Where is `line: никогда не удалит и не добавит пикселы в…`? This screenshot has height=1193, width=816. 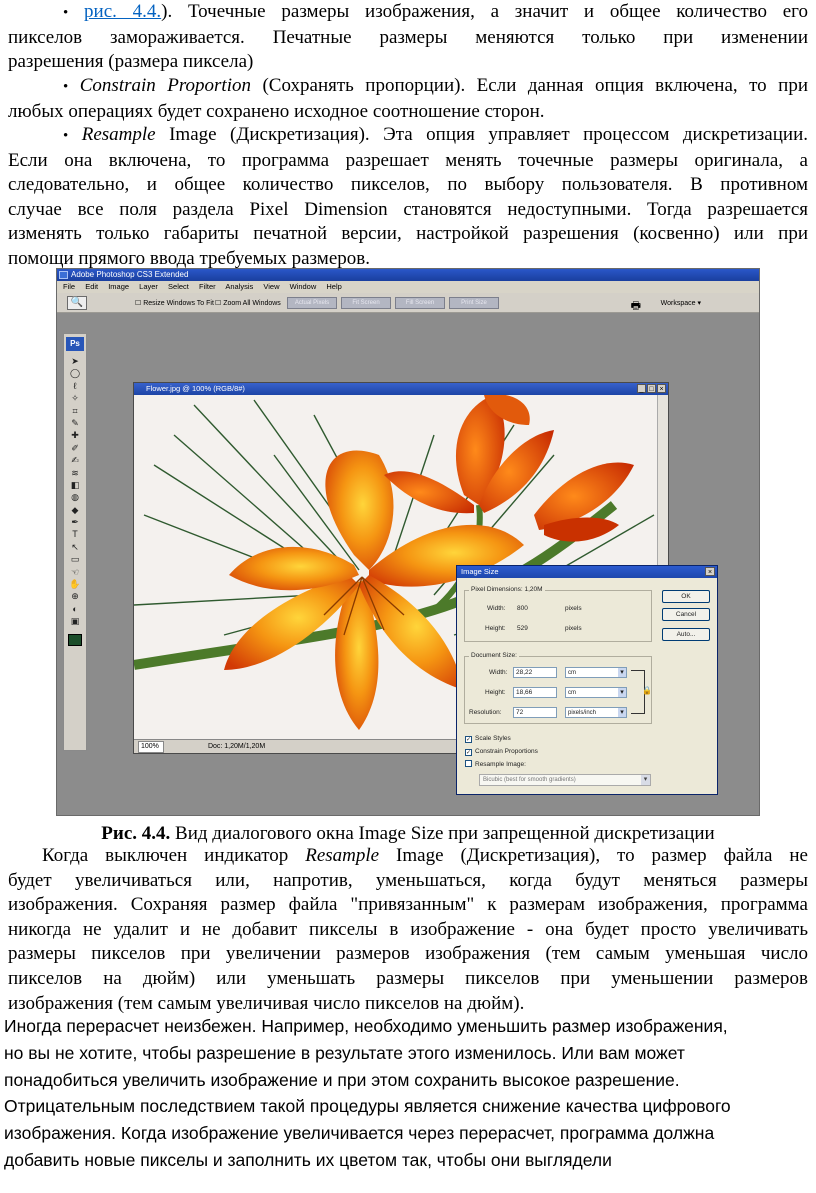
line: никогда не удалит и не добавит пикселы в… is located at coordinates (408, 929).